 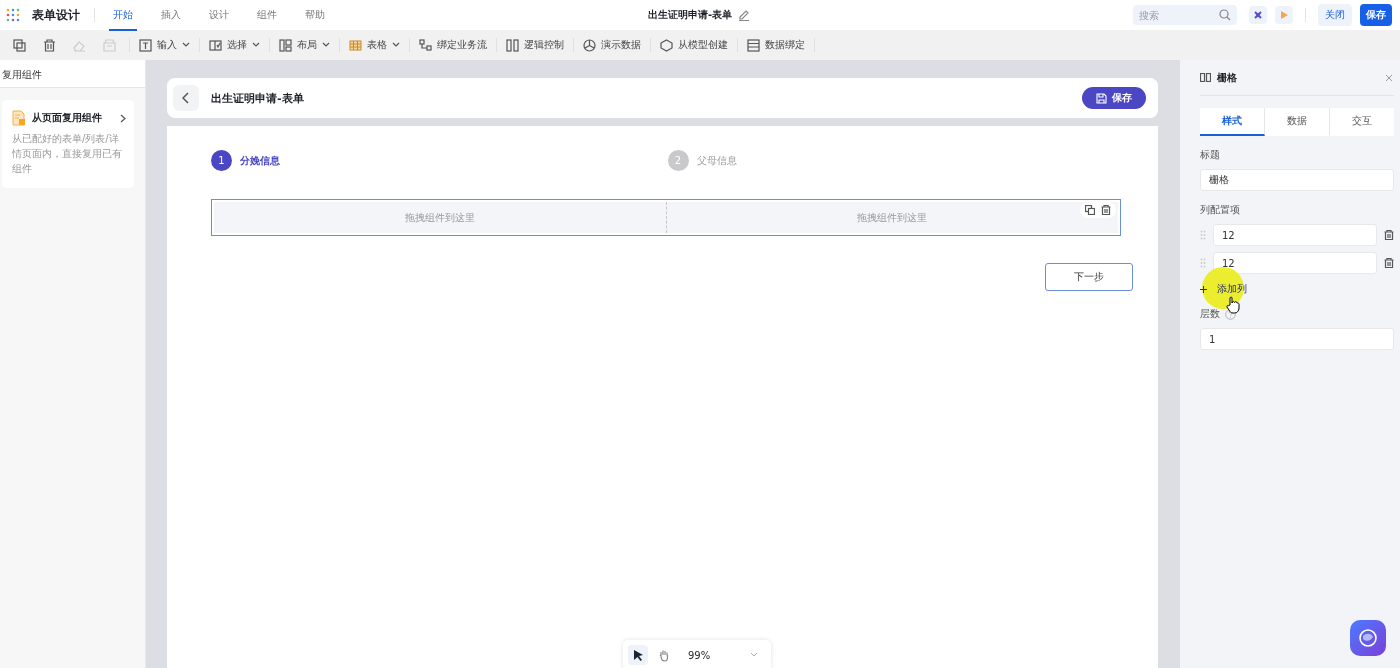 What do you see at coordinates (1203, 289) in the screenshot?
I see `plus-icon` at bounding box center [1203, 289].